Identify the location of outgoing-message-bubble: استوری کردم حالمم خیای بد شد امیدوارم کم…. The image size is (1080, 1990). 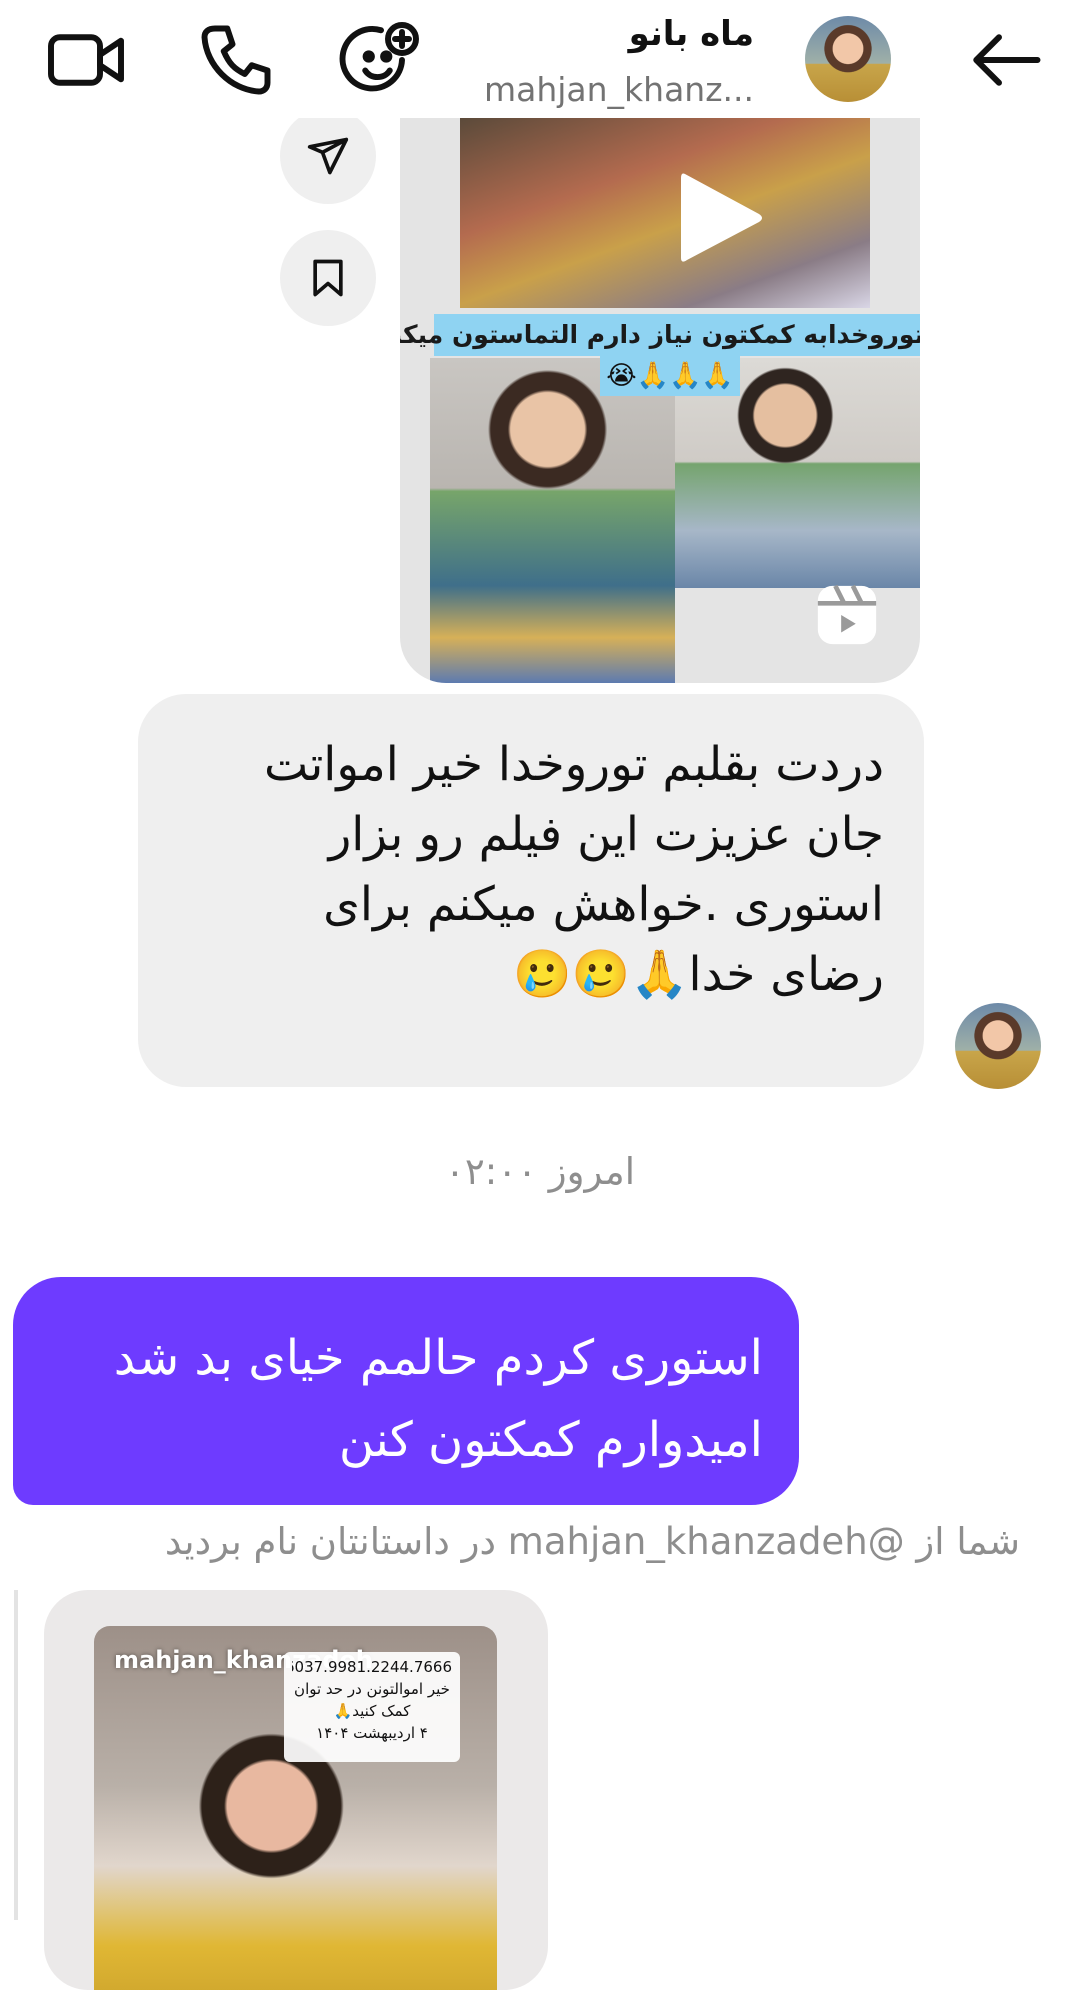
(406, 1391).